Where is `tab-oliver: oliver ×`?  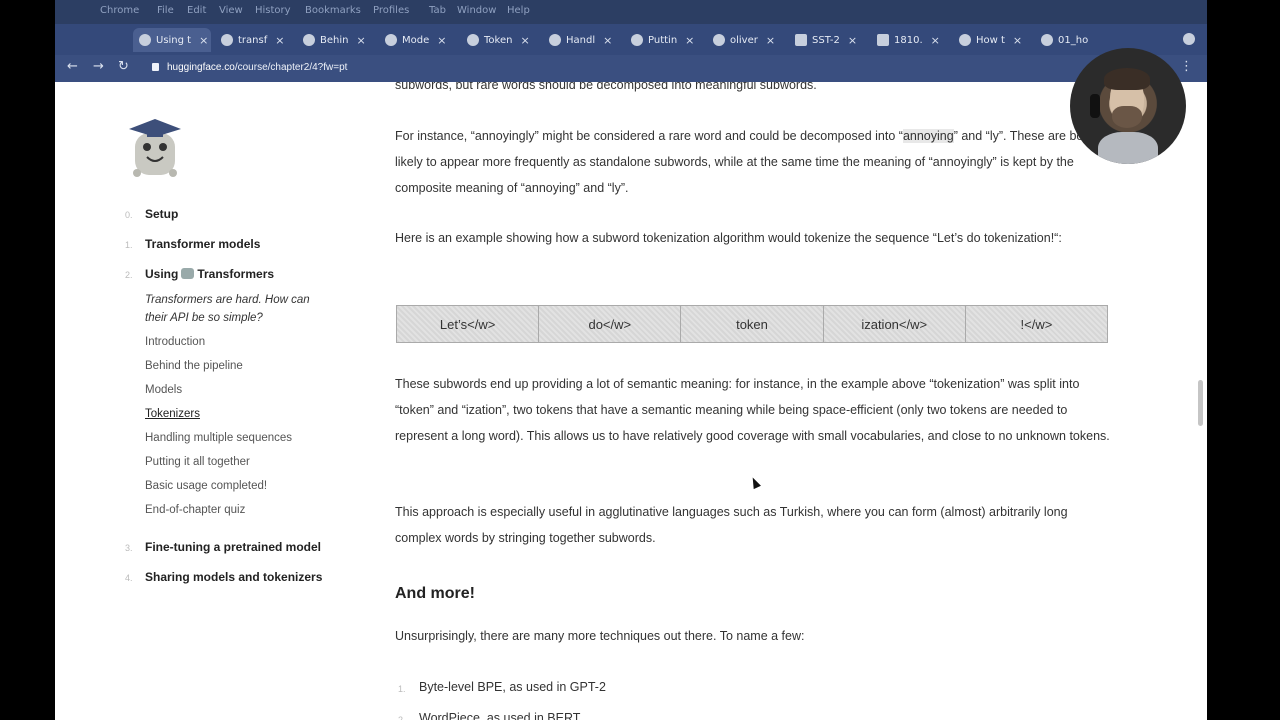
tab-oliver: oliver × is located at coordinates (746, 40).